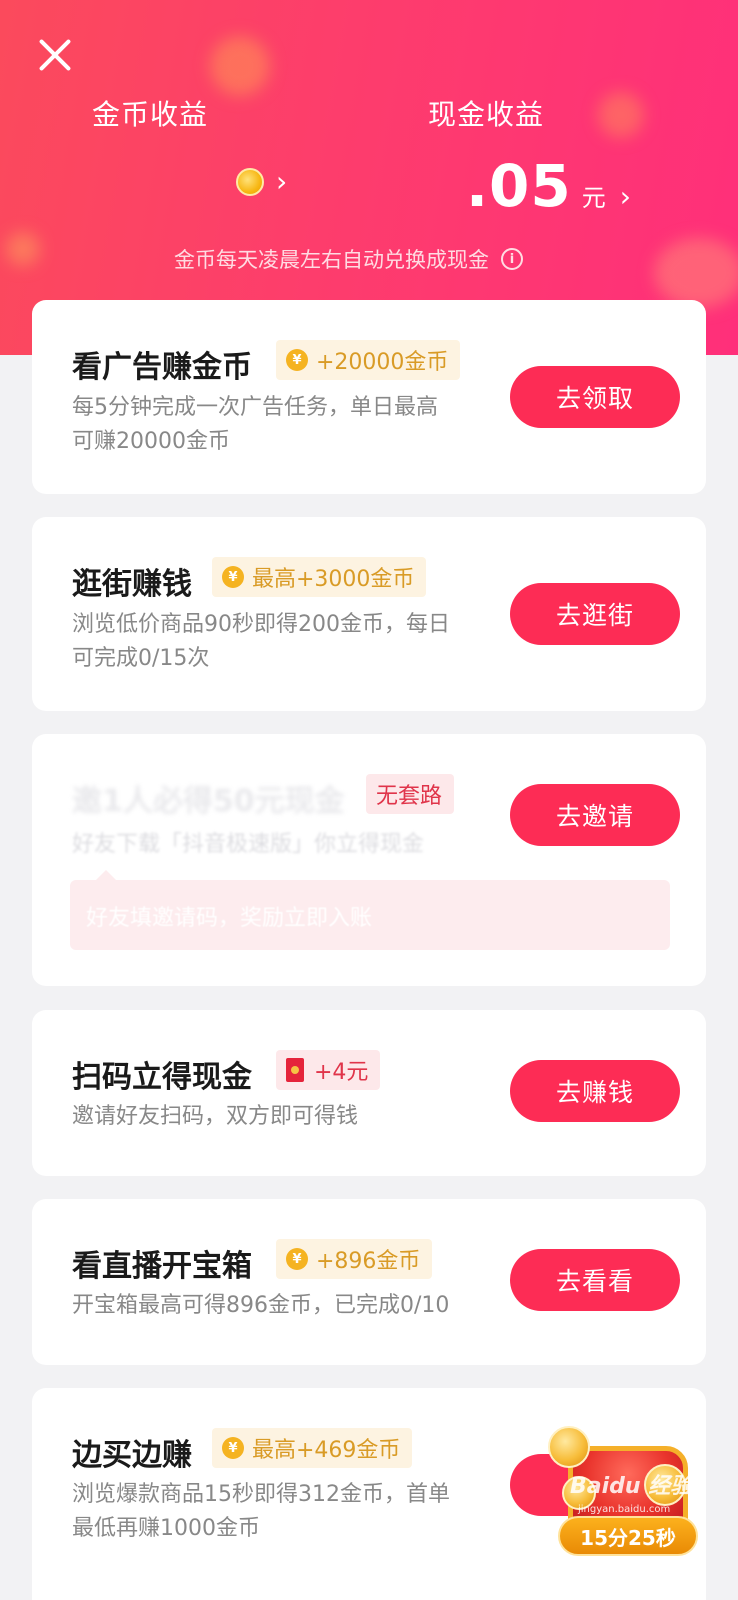  Describe the element at coordinates (595, 1091) in the screenshot. I see `earn-button: 去赚钱` at that location.